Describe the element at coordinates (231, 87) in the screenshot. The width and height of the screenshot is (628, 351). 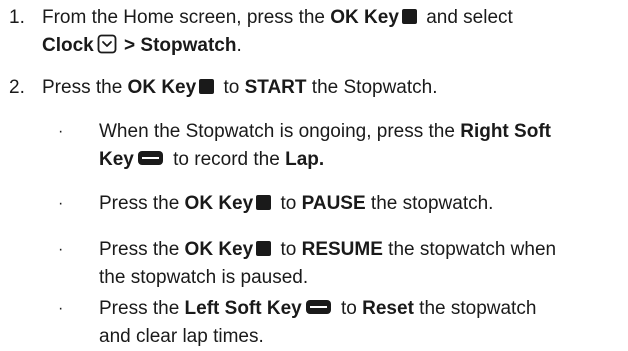
I see `step-text: to` at that location.